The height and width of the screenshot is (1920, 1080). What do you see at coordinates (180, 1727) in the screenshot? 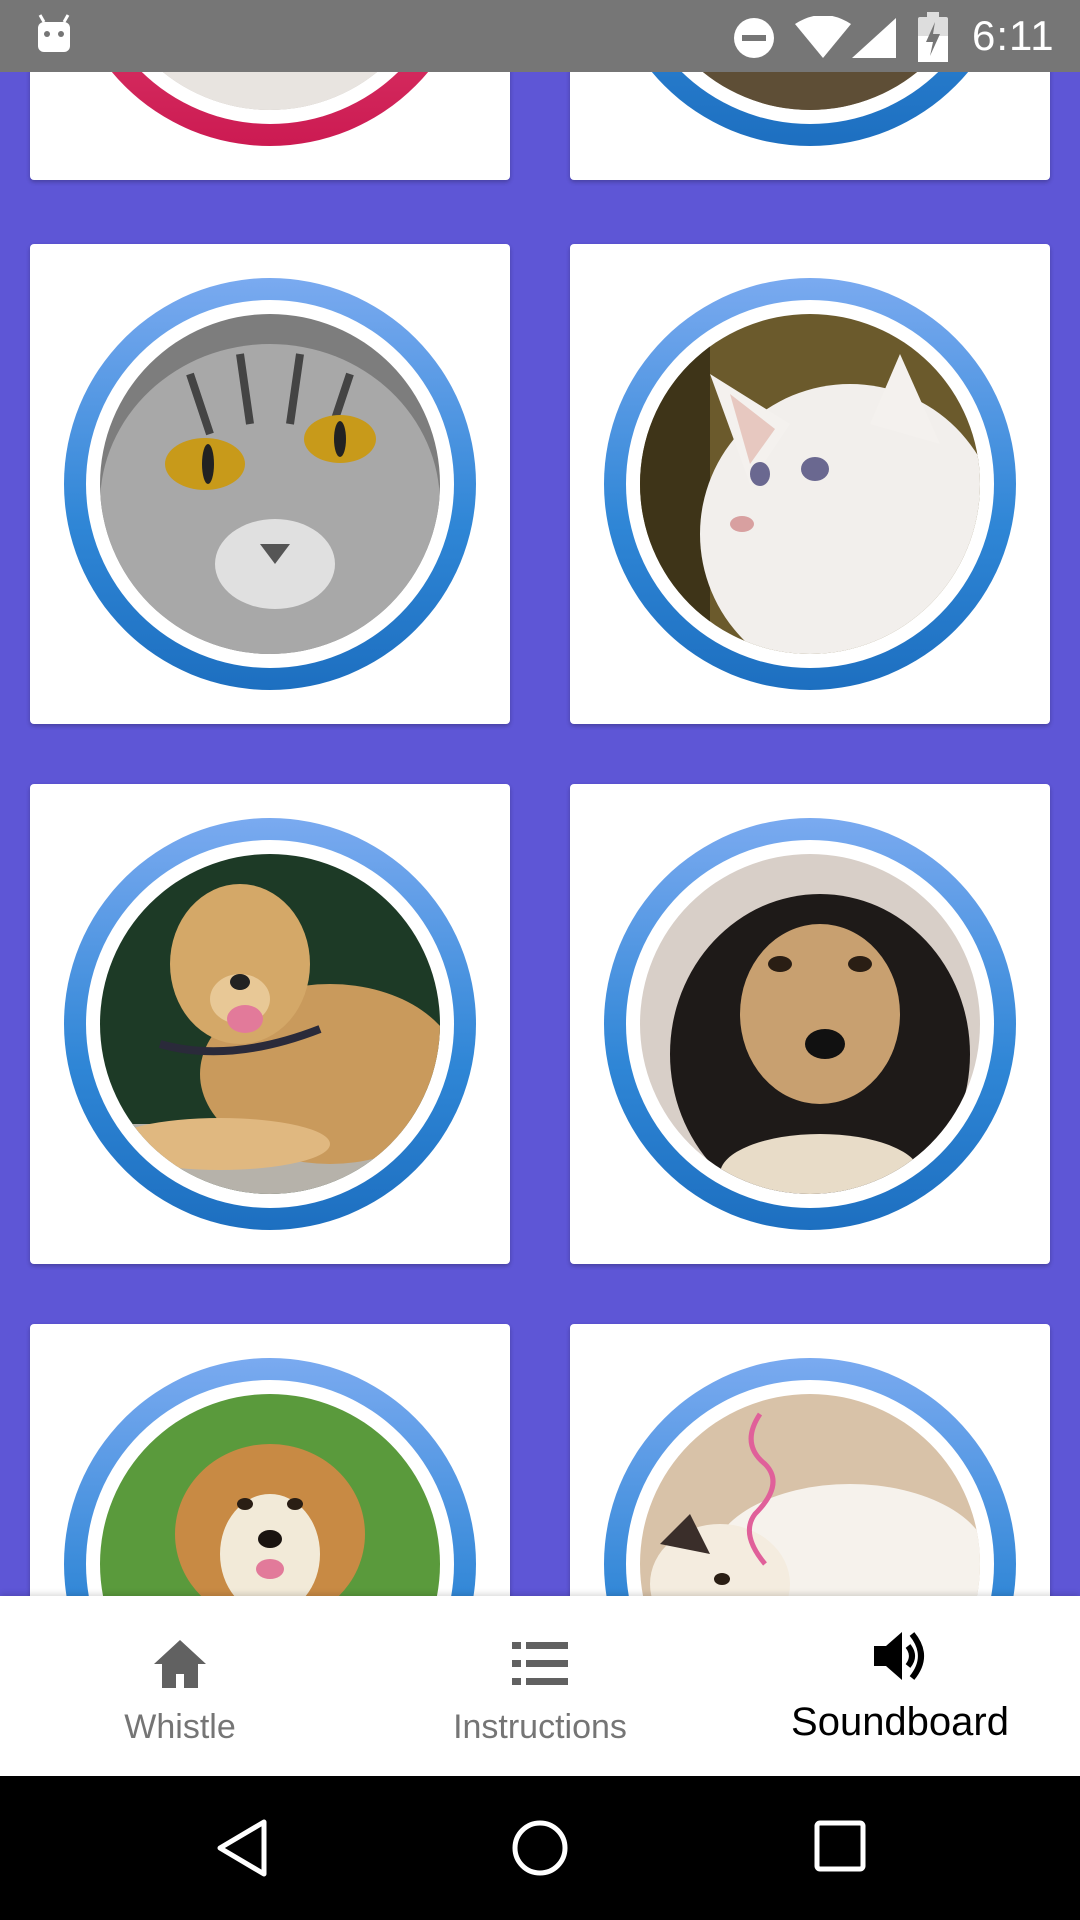
I see `nav-label-whistle: Whistle` at bounding box center [180, 1727].